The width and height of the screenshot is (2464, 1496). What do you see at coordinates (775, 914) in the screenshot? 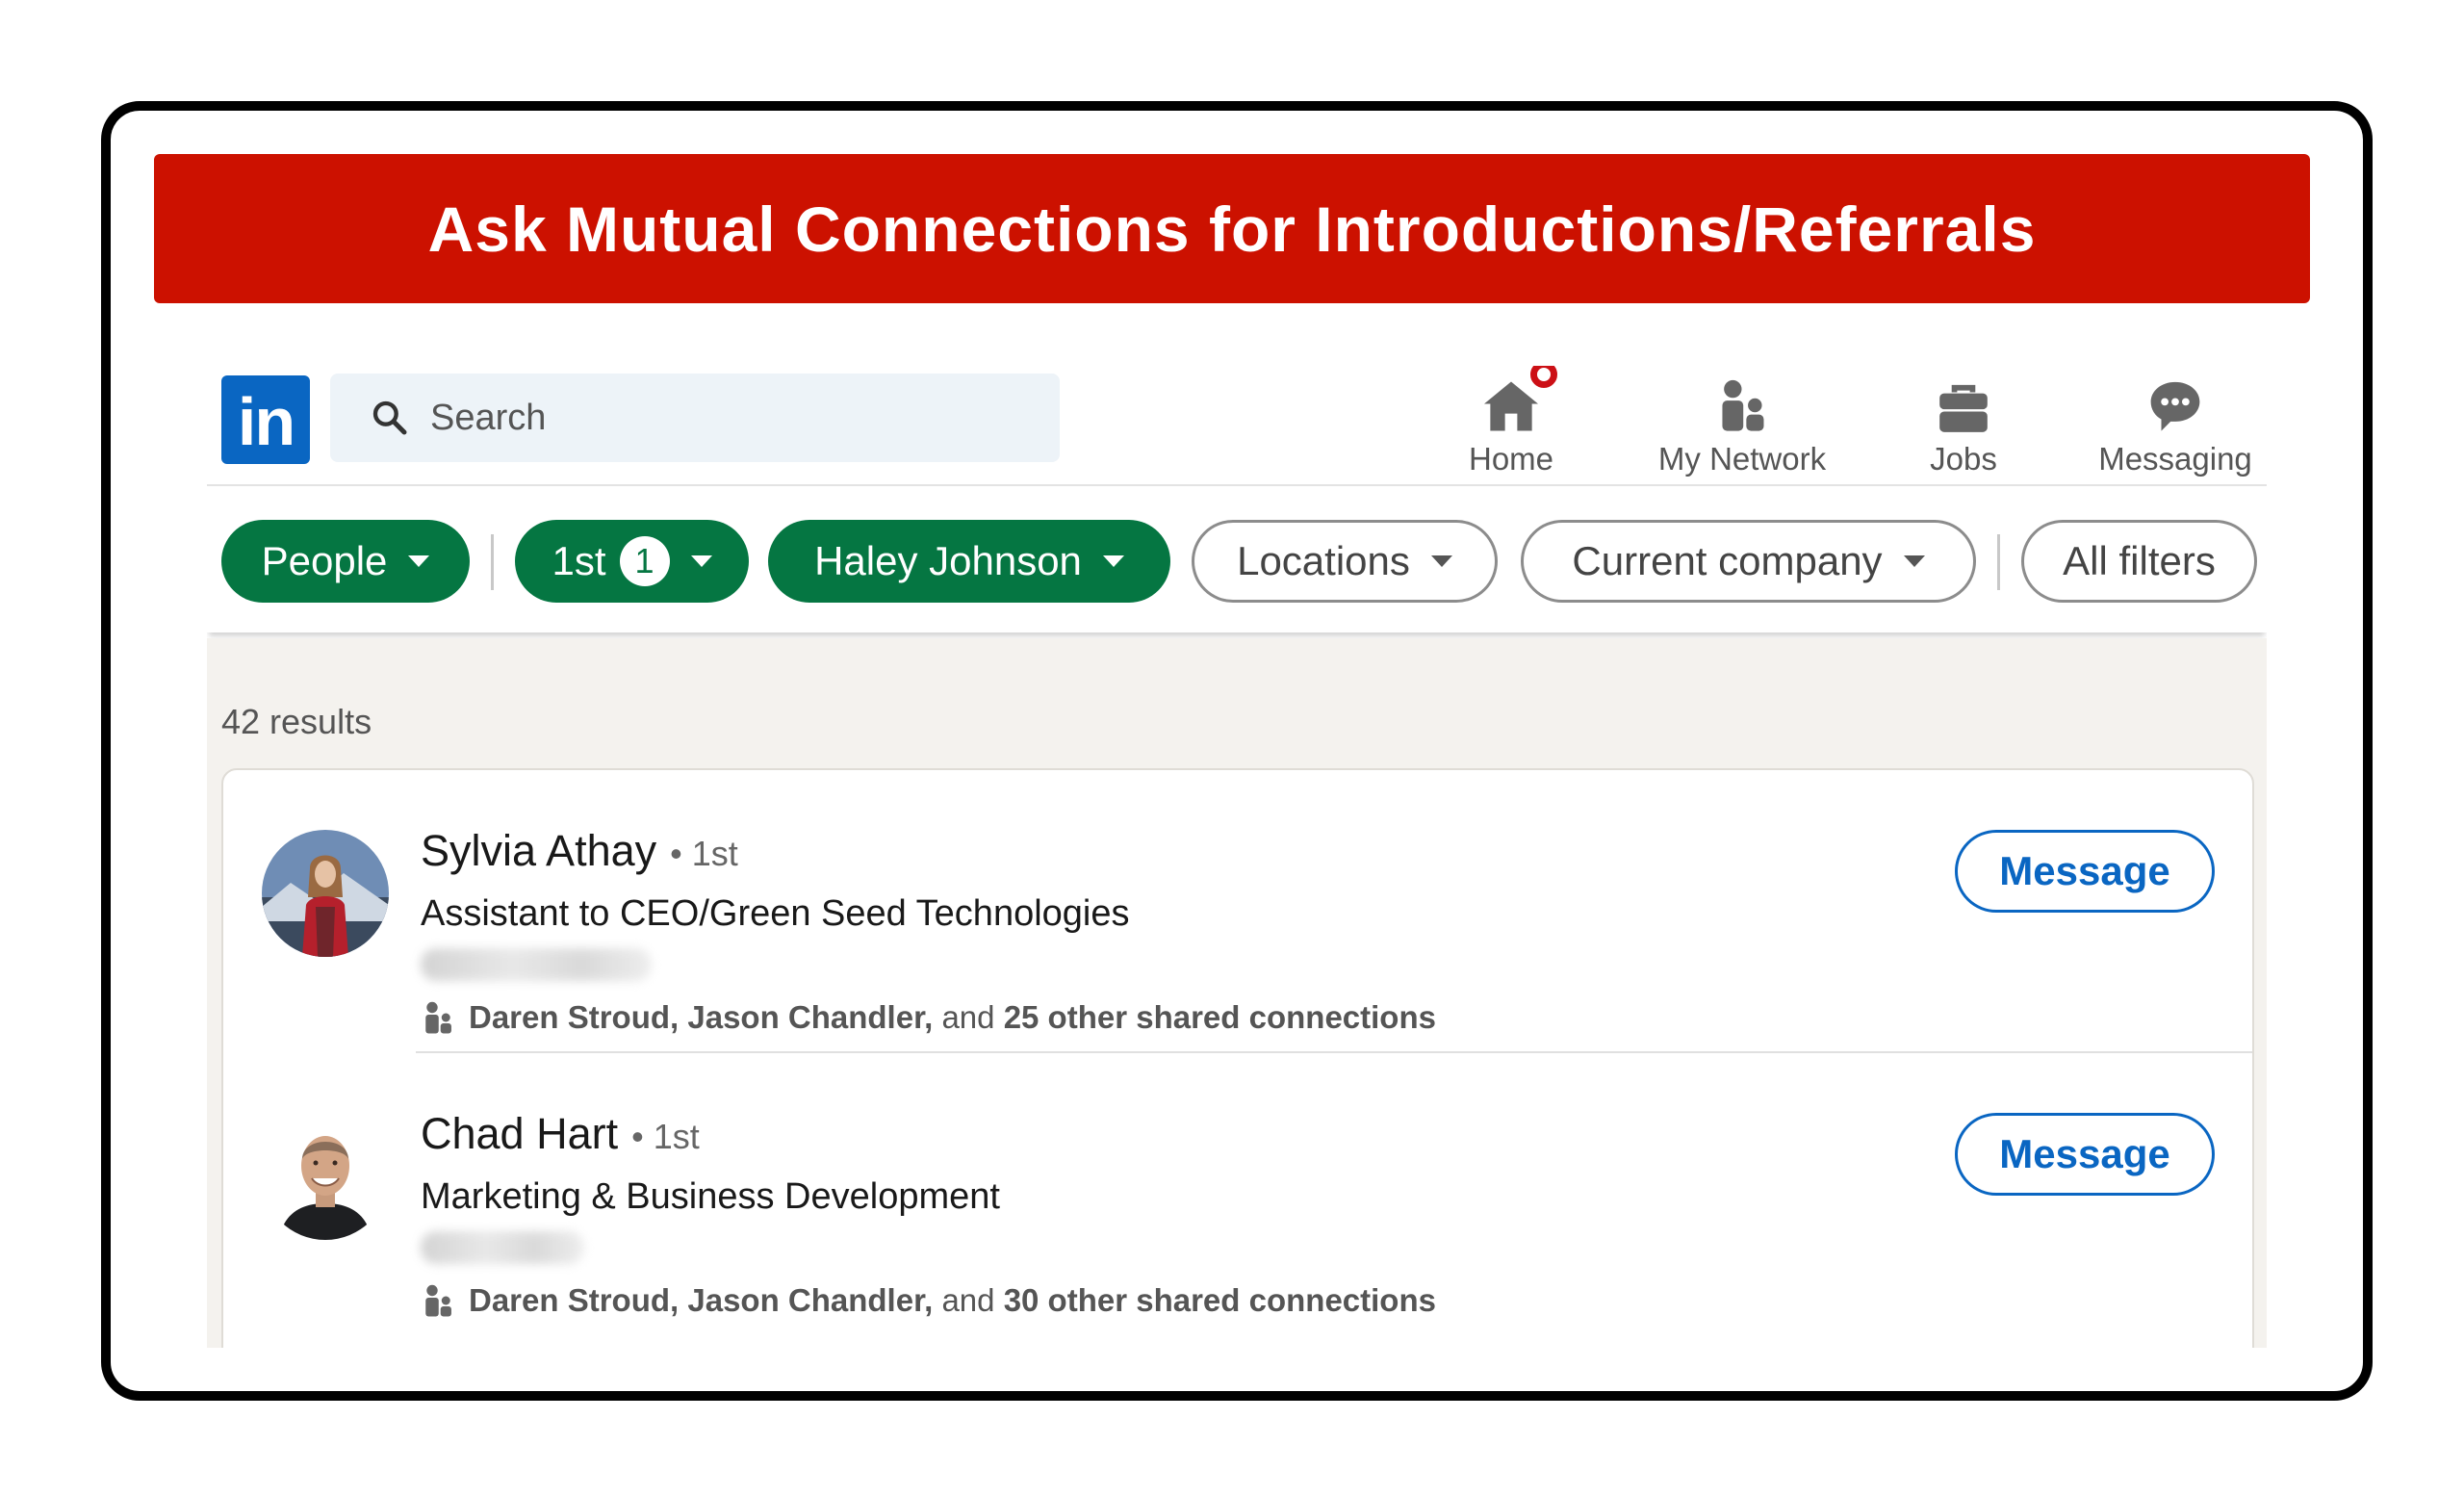
I see `result-headline: Assistant to CEO/Green Seed Technologies` at bounding box center [775, 914].